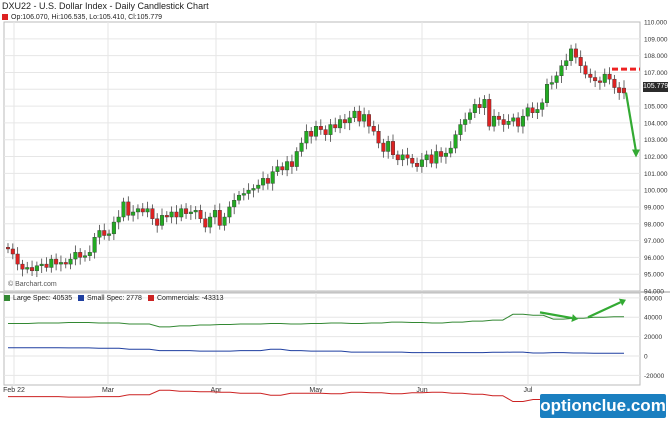 This screenshot has width=670, height=423. What do you see at coordinates (656, 39) in the screenshot?
I see `price-tick-label: 109.000` at bounding box center [656, 39].